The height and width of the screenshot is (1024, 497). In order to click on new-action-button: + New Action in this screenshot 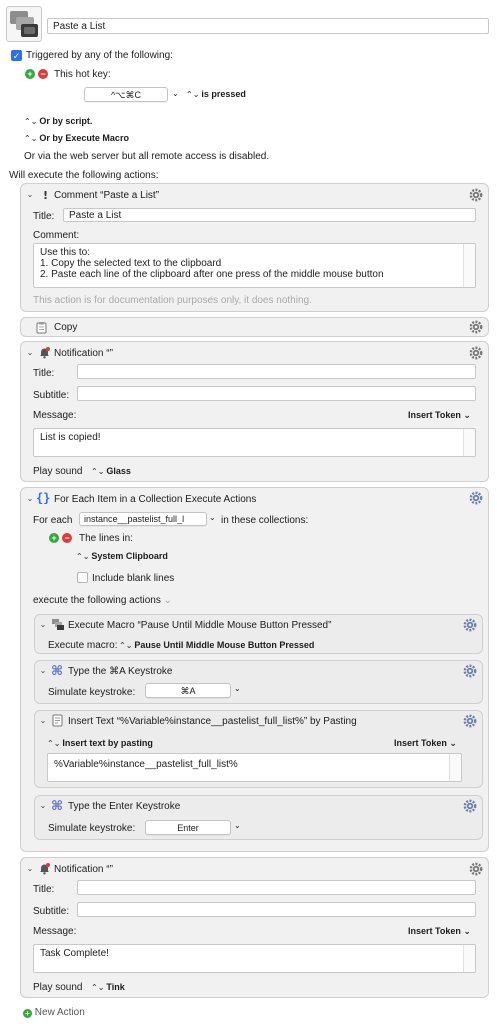, I will do `click(54, 1012)`.